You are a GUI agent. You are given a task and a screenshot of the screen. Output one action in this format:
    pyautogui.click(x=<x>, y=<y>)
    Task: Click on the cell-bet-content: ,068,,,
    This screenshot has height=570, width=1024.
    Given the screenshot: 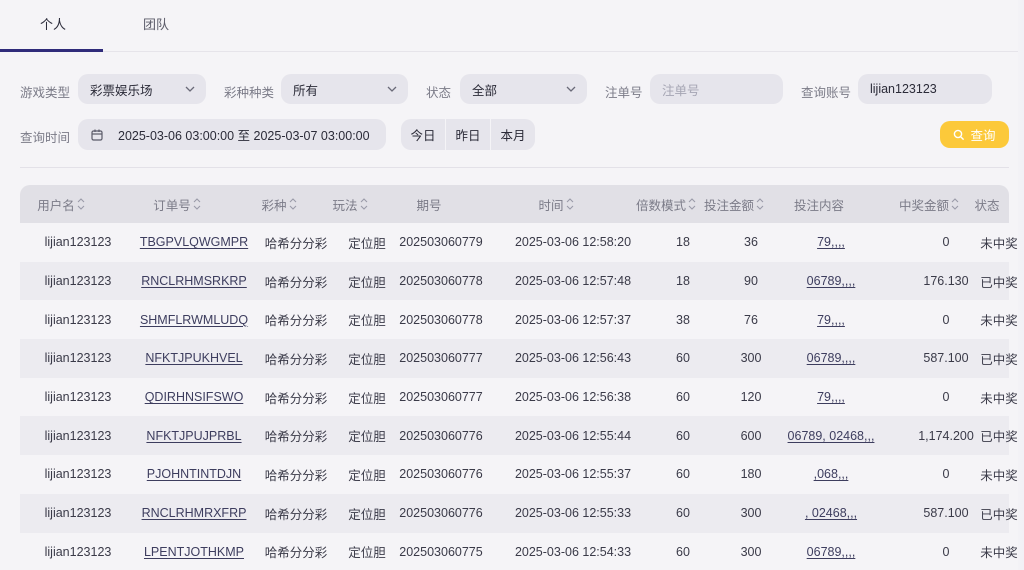 What is the action you would take?
    pyautogui.click(x=831, y=474)
    